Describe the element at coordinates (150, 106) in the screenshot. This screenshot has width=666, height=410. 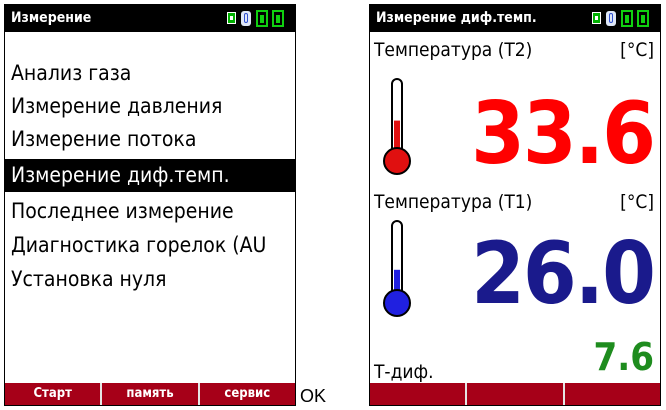
I see `menu-item-pressure-measurement: Измерение давления` at that location.